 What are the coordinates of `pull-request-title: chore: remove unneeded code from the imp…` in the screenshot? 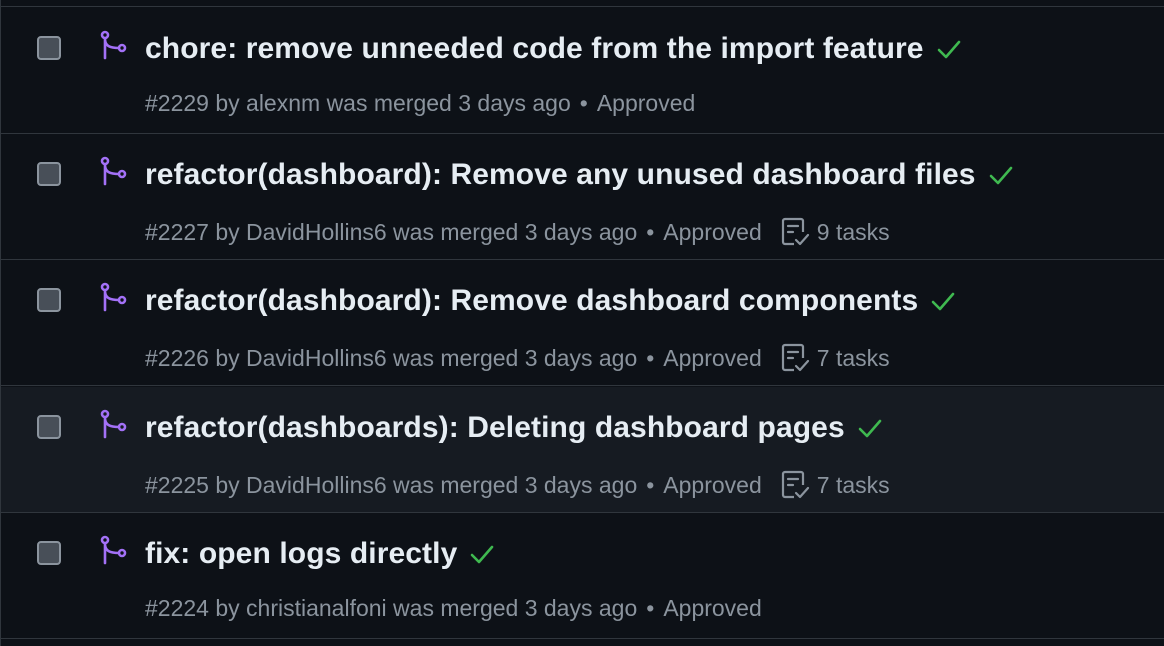 It's located at (534, 49).